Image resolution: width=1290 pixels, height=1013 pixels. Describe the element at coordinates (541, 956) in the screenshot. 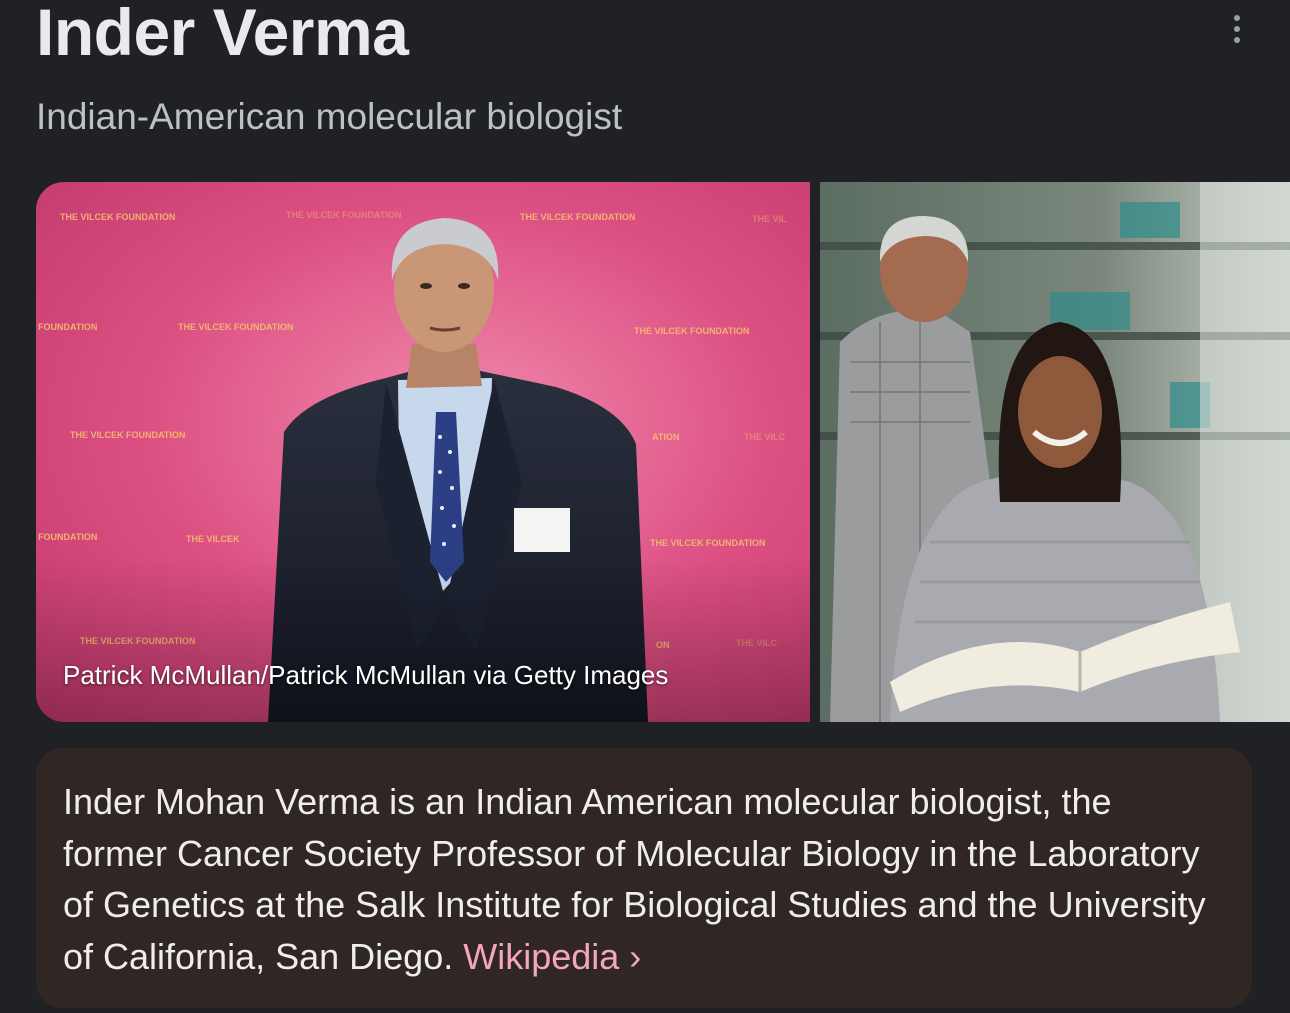

I see `wikipedia-link: Wikipedia` at that location.